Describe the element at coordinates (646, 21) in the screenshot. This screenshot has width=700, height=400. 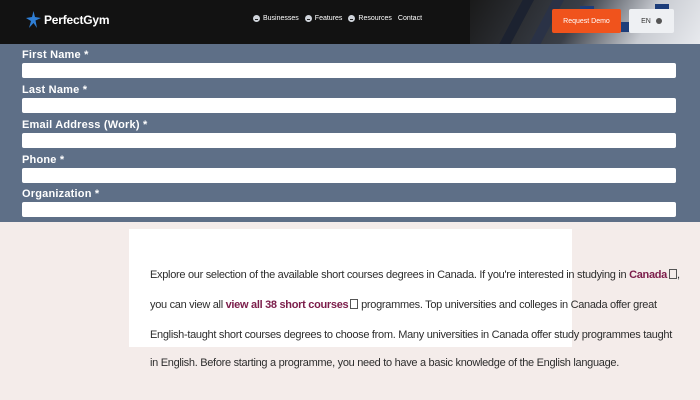
I see `language-label: EN` at that location.